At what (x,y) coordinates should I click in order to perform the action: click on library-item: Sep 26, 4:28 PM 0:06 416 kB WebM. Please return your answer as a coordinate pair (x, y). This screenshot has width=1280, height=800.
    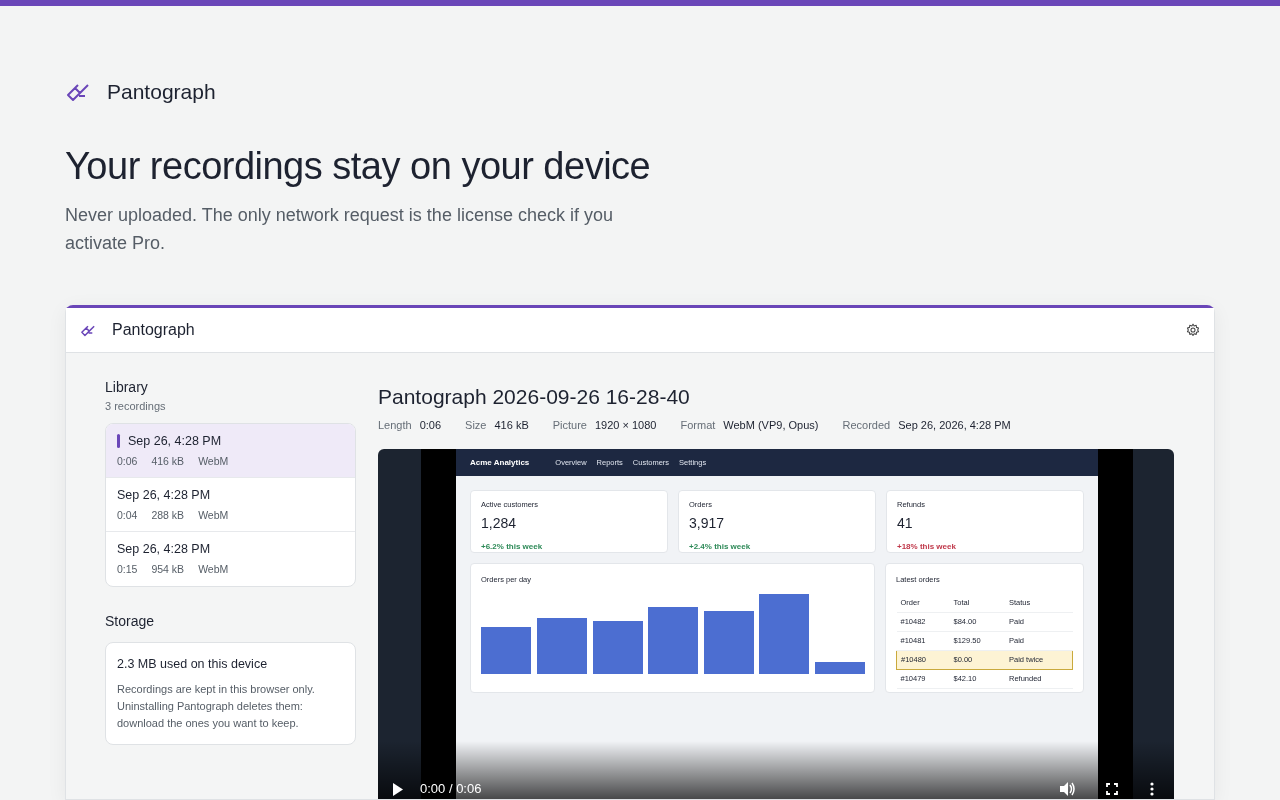
    Looking at the image, I should click on (230, 450).